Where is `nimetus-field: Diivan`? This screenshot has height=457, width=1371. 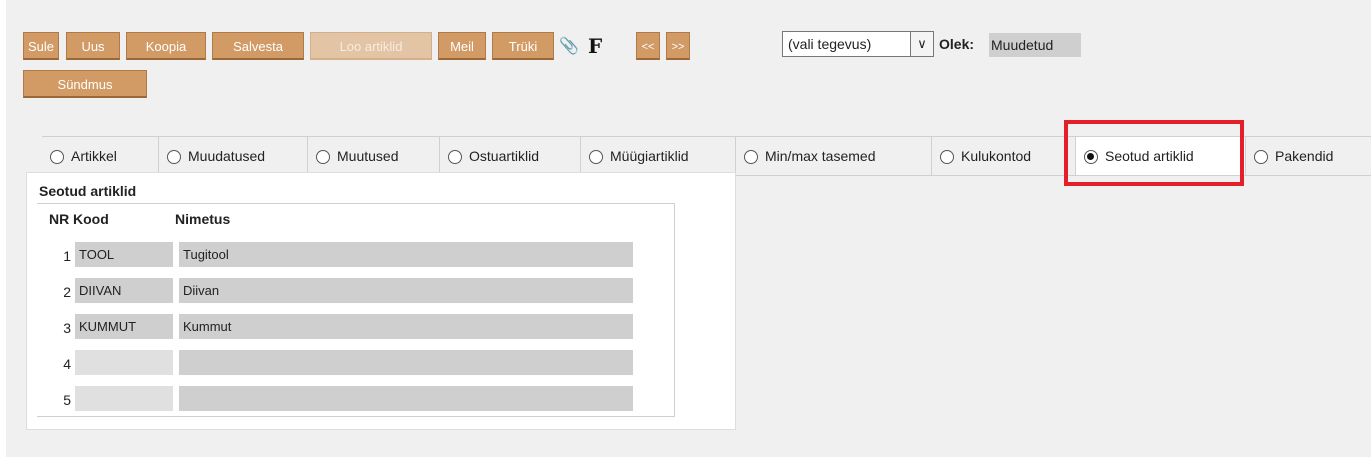 nimetus-field: Diivan is located at coordinates (406, 290).